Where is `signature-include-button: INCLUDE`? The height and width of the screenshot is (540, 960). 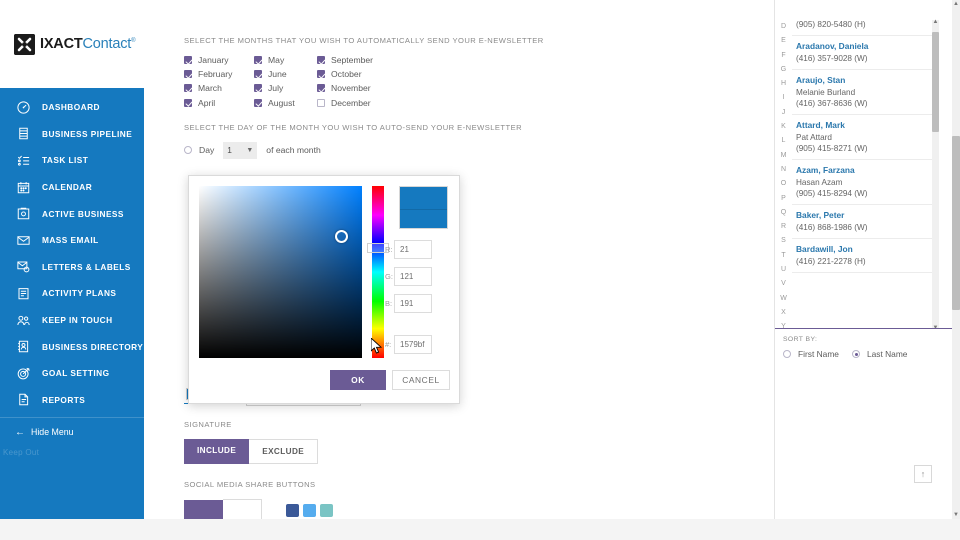
signature-include-button: INCLUDE is located at coordinates (217, 451).